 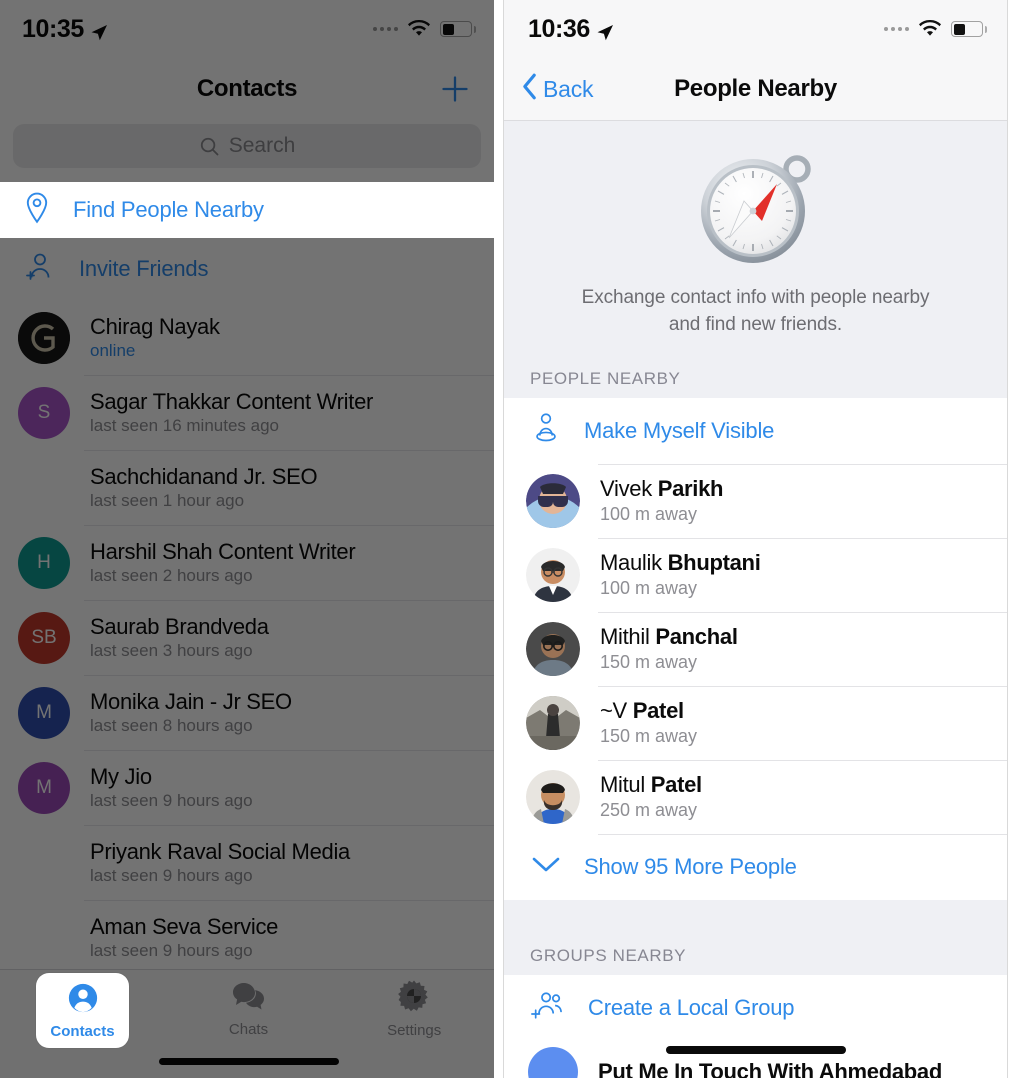 I want to click on contact-row: SB Saurab Brandveda last seen 3 hours ago, so click(x=247, y=637).